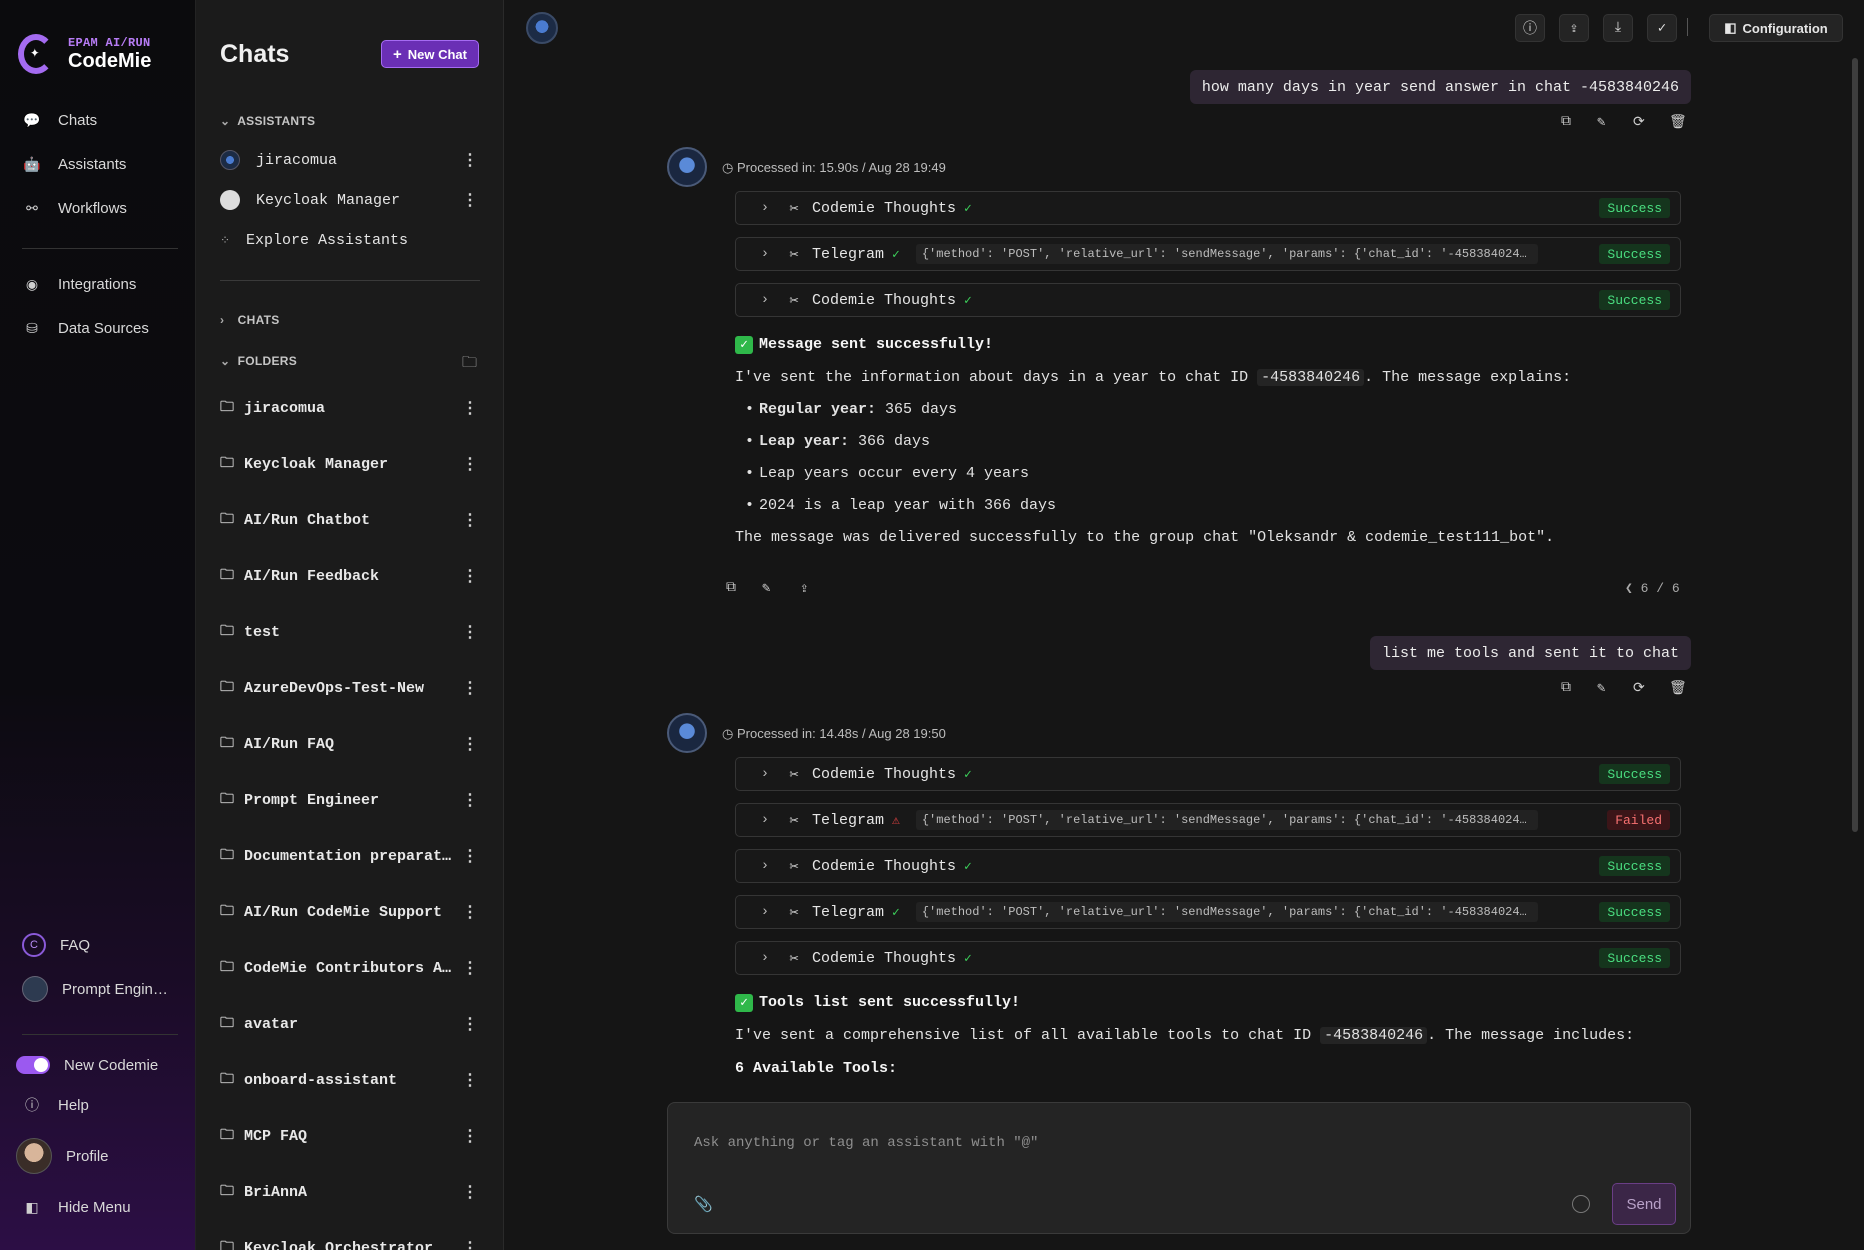 The image size is (1864, 1250). What do you see at coordinates (469, 364) in the screenshot?
I see `add-folder-icon: 🗀` at bounding box center [469, 364].